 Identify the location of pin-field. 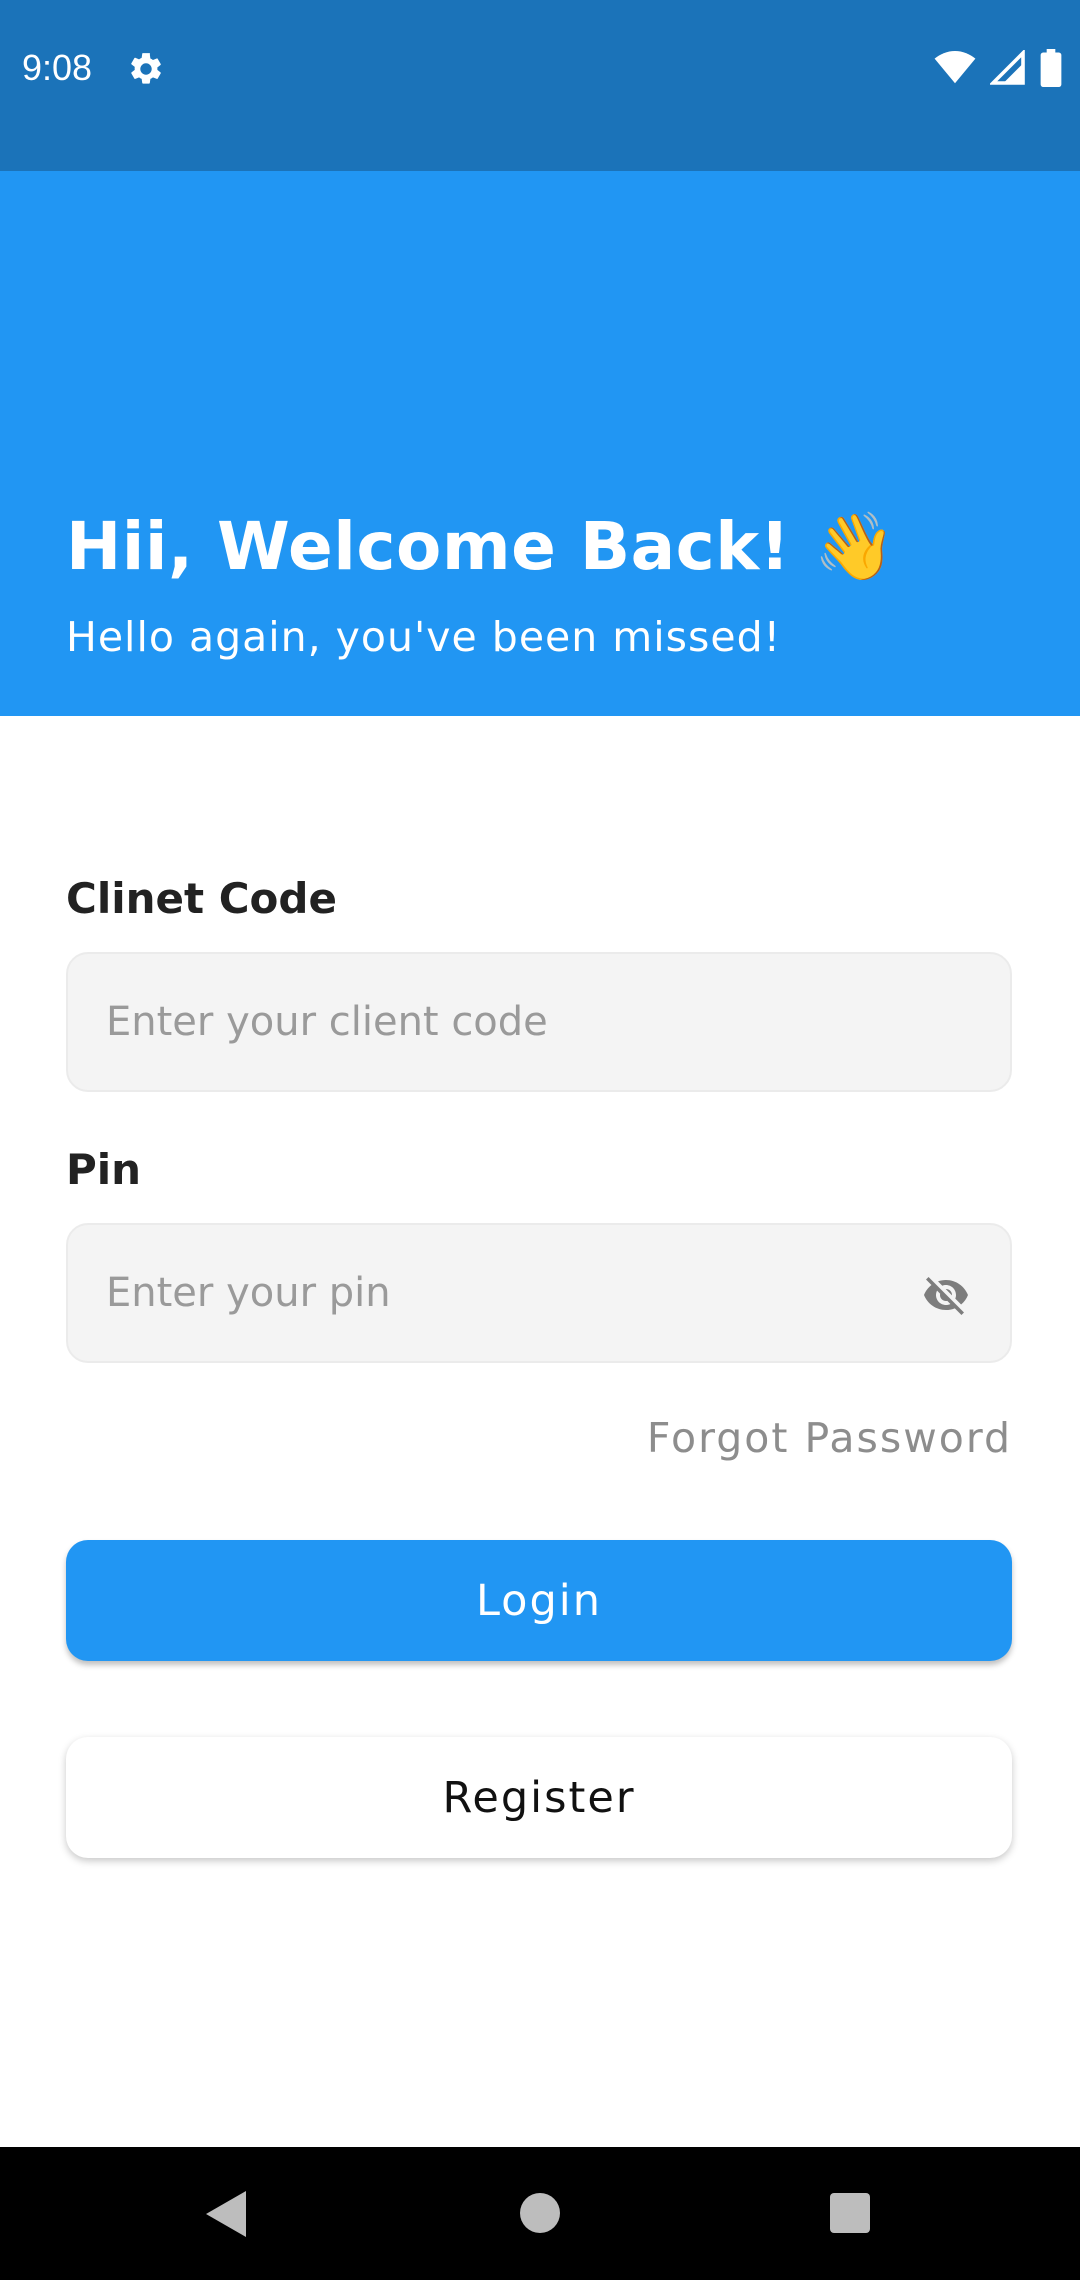
(539, 1293).